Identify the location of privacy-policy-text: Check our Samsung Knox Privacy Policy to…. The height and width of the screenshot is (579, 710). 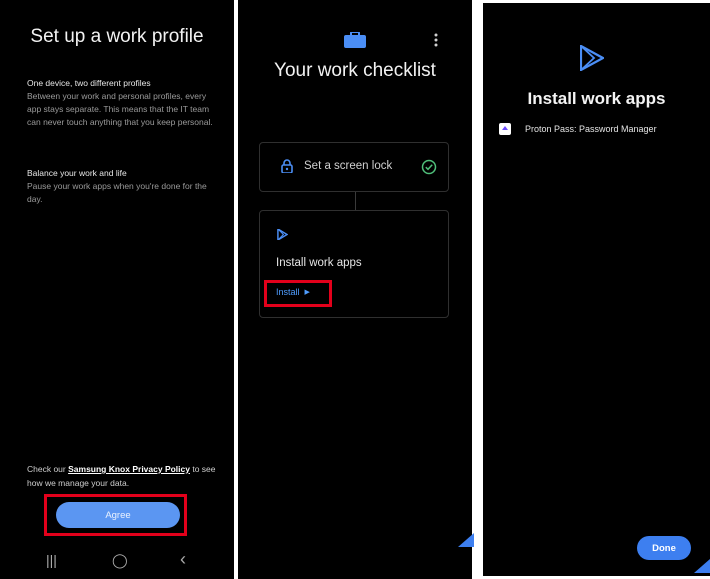
(122, 476).